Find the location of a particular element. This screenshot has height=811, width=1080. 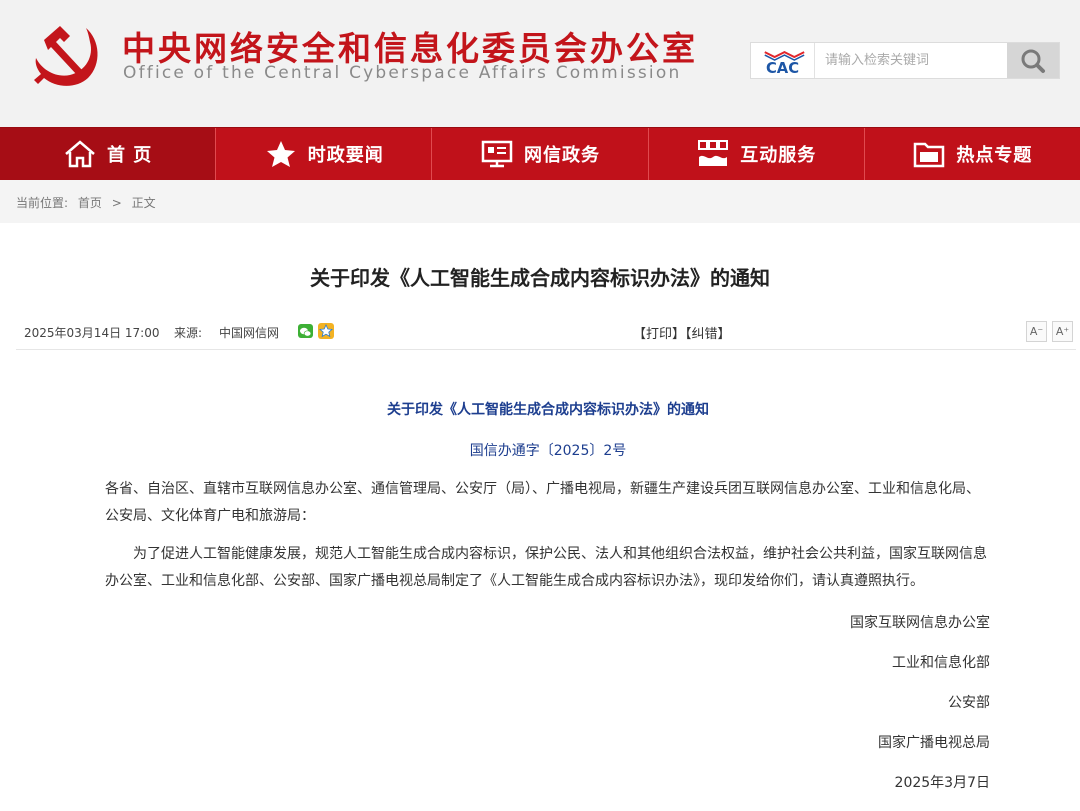

nav-item-home: 首 页 is located at coordinates (108, 154).